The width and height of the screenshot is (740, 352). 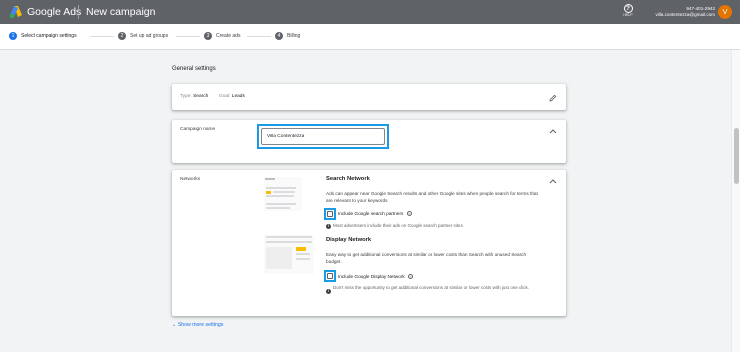 I want to click on search-network-title: Search Network, so click(x=348, y=179).